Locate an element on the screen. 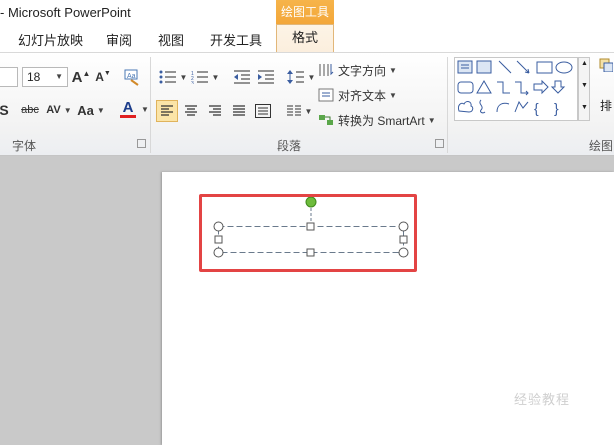 This screenshot has height=445, width=614. watermark: 经验教程 is located at coordinates (542, 399).